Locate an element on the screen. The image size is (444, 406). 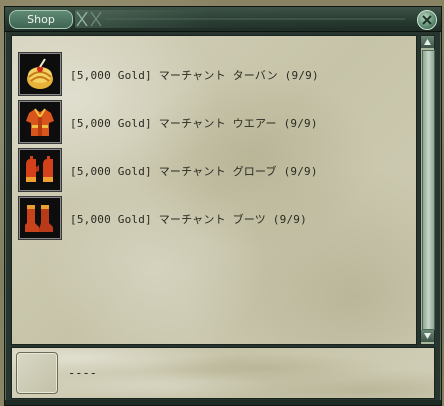
detail-description: ---- is located at coordinates (82, 373).